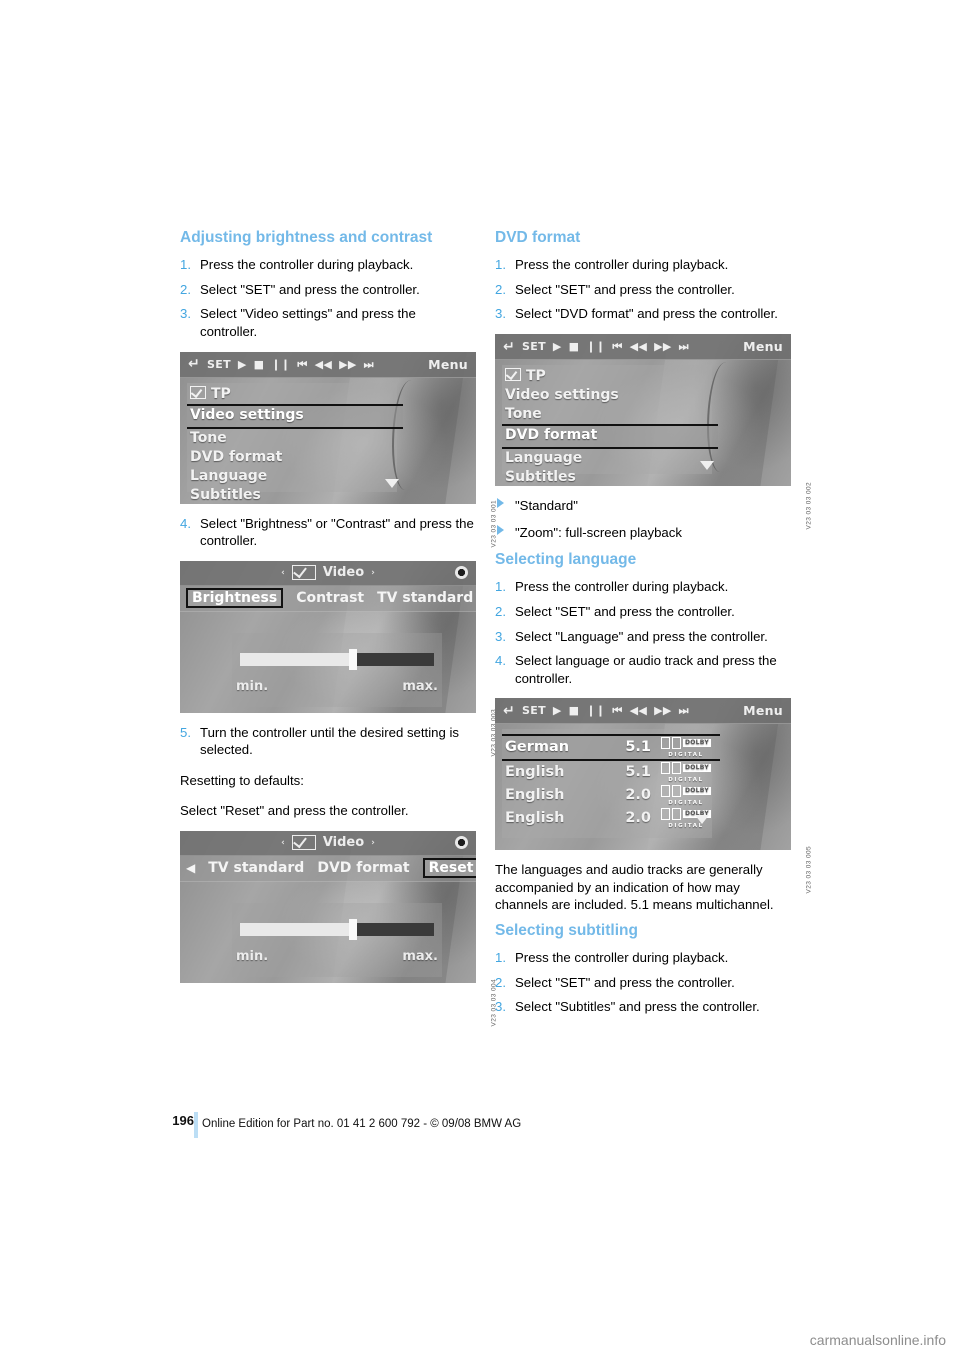 The image size is (960, 1358). What do you see at coordinates (622, 958) in the screenshot?
I see `step-text: Press the controller during playback.` at bounding box center [622, 958].